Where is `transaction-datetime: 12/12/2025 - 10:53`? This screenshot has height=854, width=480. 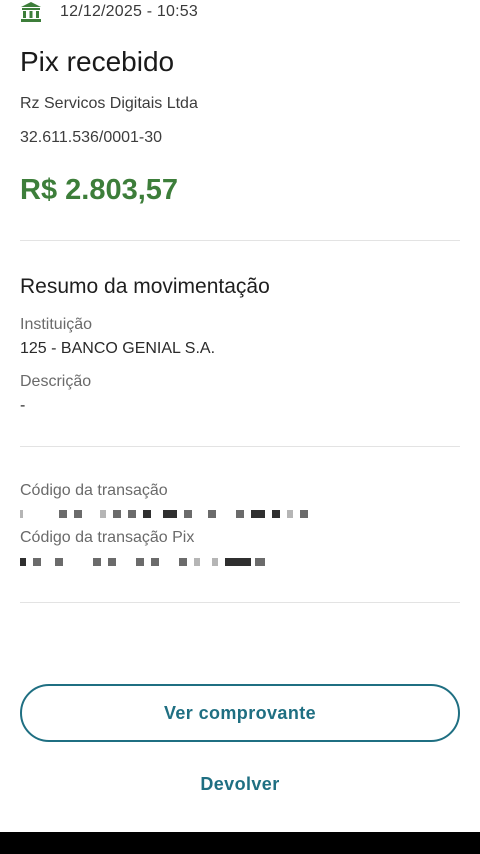
transaction-datetime: 12/12/2025 - 10:53 is located at coordinates (129, 11).